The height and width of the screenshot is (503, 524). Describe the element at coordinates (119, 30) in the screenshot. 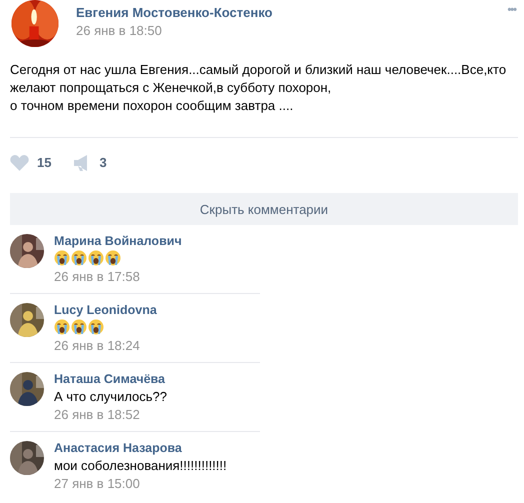

I see `post-date: 26 янв в 18:50` at that location.